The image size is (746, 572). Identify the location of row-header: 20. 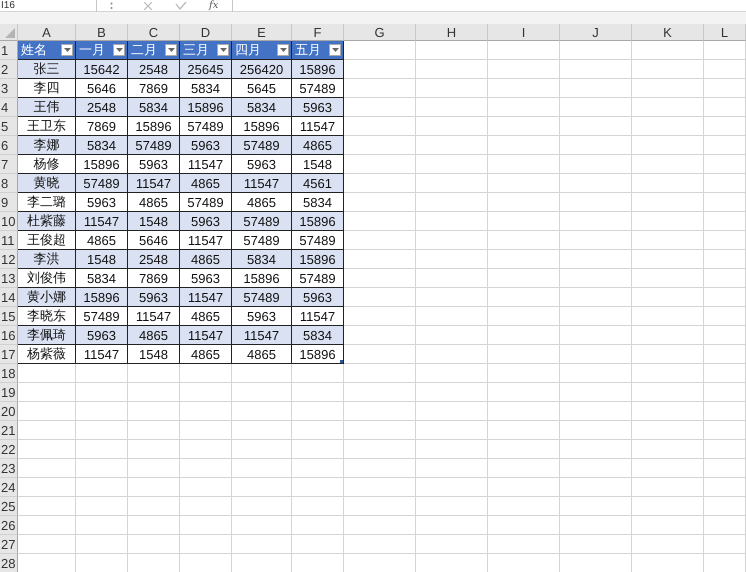
(9, 411).